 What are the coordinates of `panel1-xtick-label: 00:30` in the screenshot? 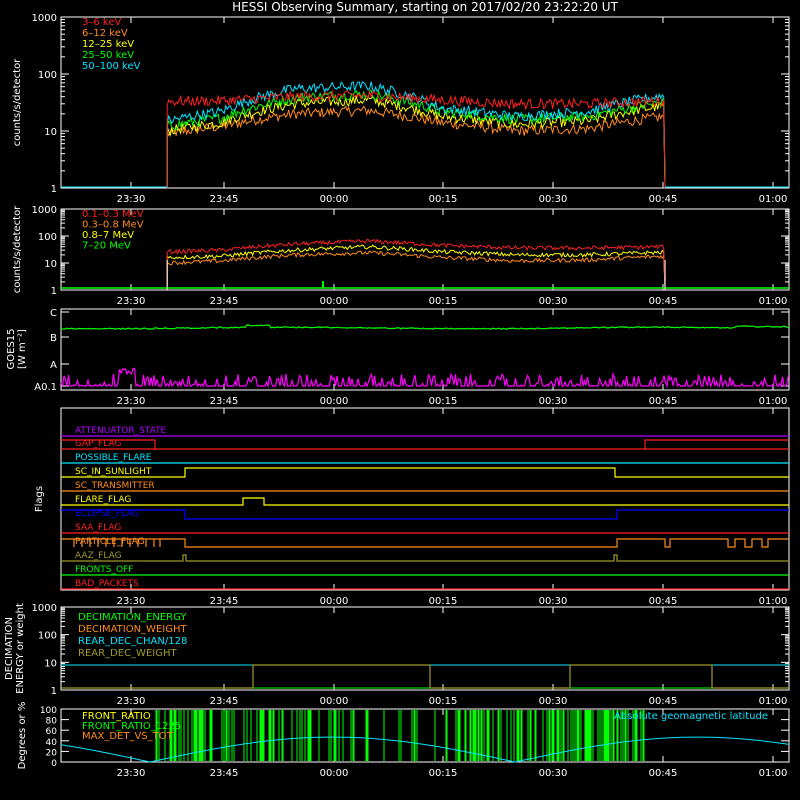 It's located at (553, 199).